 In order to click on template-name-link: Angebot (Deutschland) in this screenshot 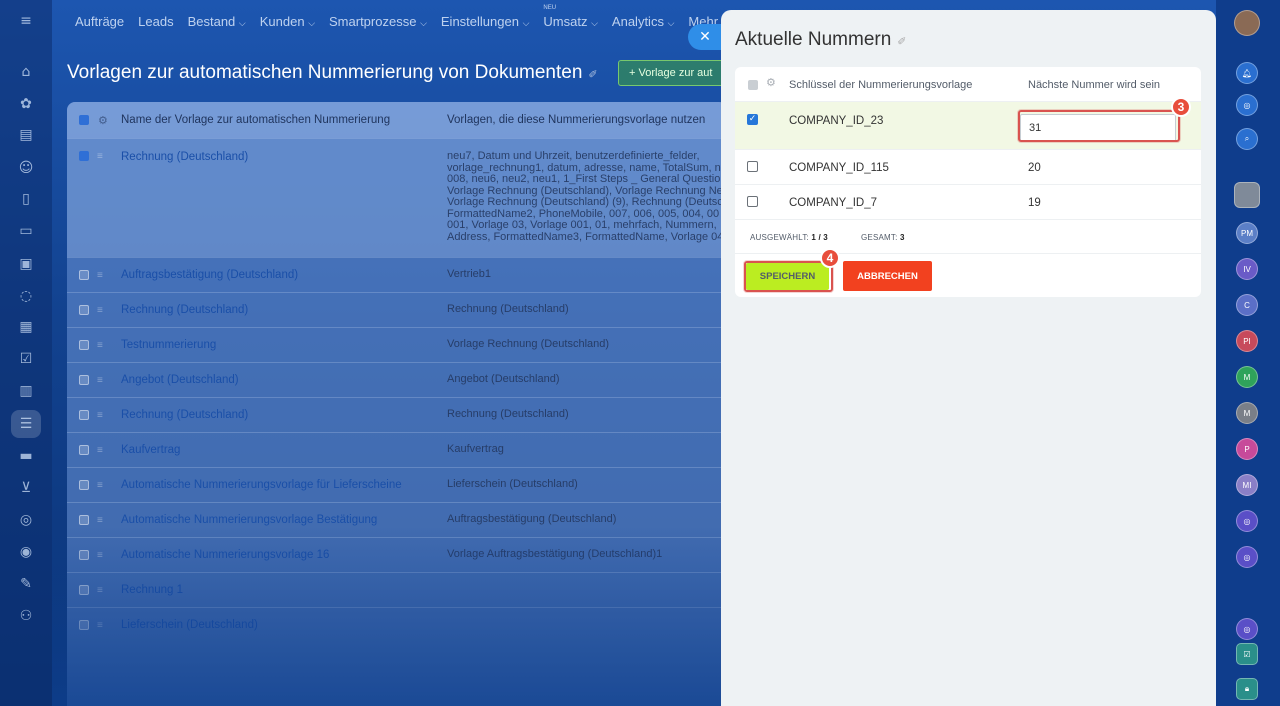, I will do `click(180, 380)`.